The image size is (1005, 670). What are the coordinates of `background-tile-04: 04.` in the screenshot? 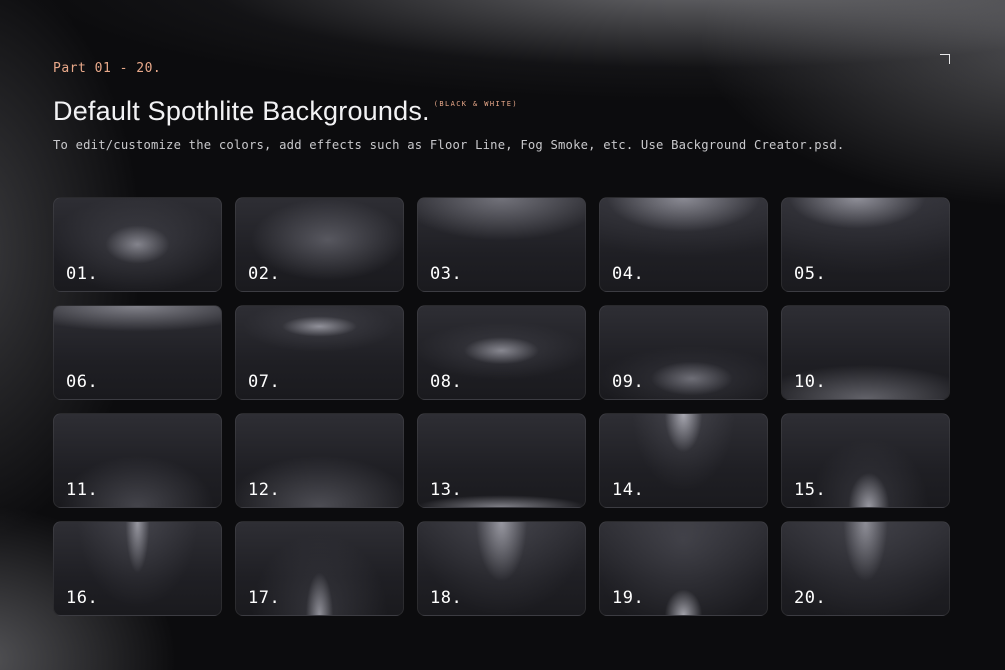 It's located at (683, 244).